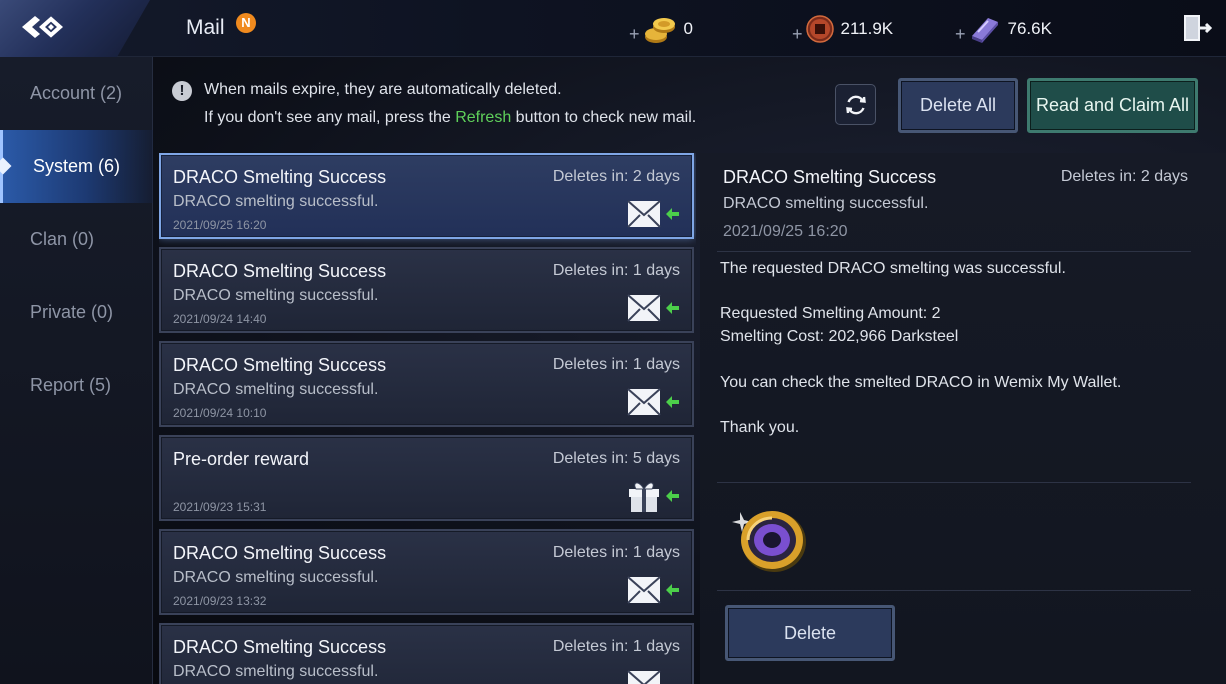 The image size is (1226, 684). Describe the element at coordinates (220, 507) in the screenshot. I see `mail-date: 2021/09/23 15:31` at that location.